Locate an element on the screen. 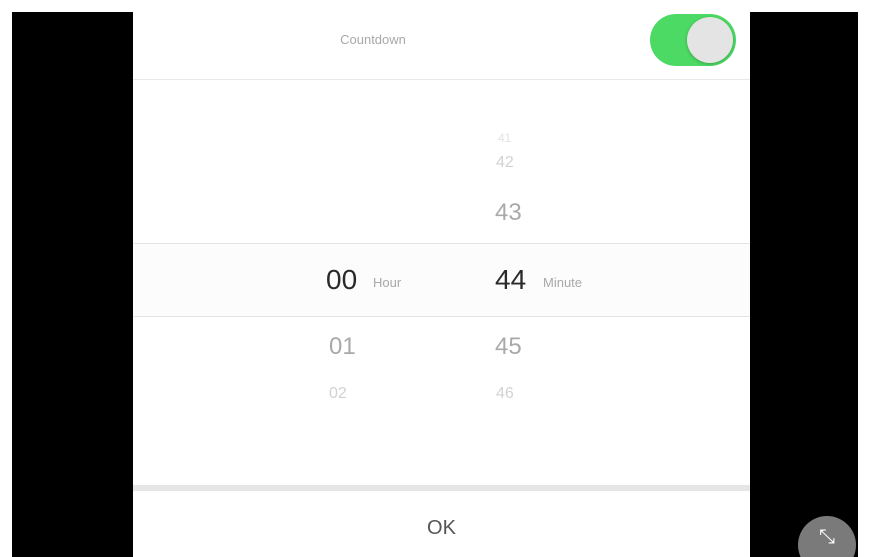 Image resolution: width=870 pixels, height=557 pixels. minute-selected: 44 is located at coordinates (510, 280).